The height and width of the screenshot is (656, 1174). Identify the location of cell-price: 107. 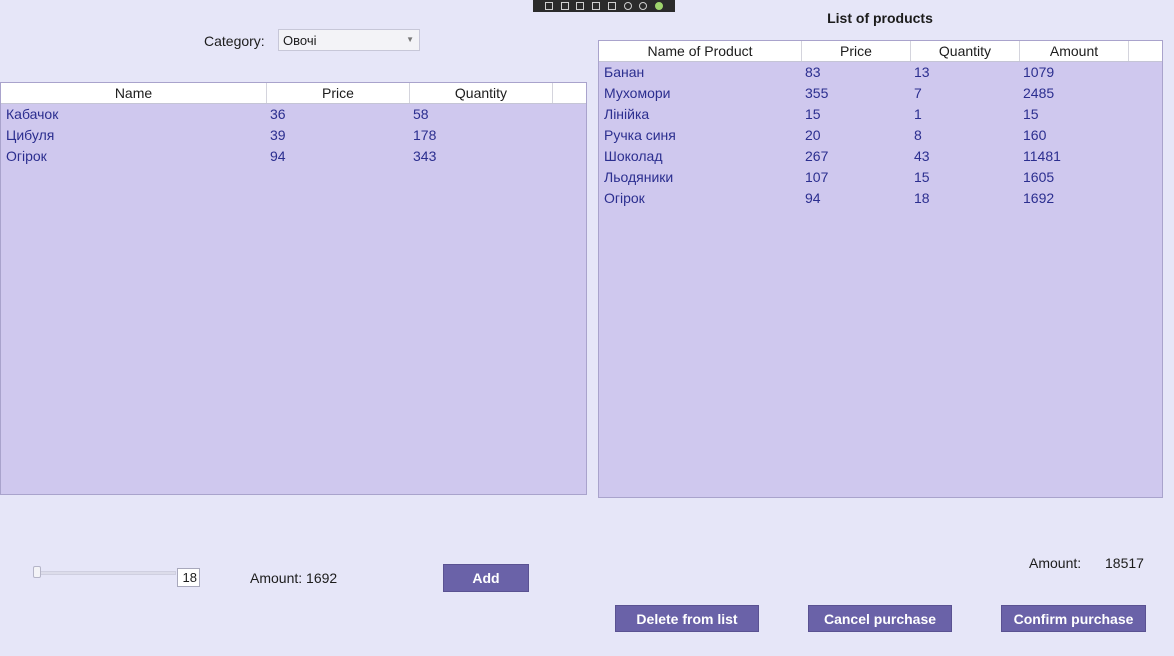
(817, 177).